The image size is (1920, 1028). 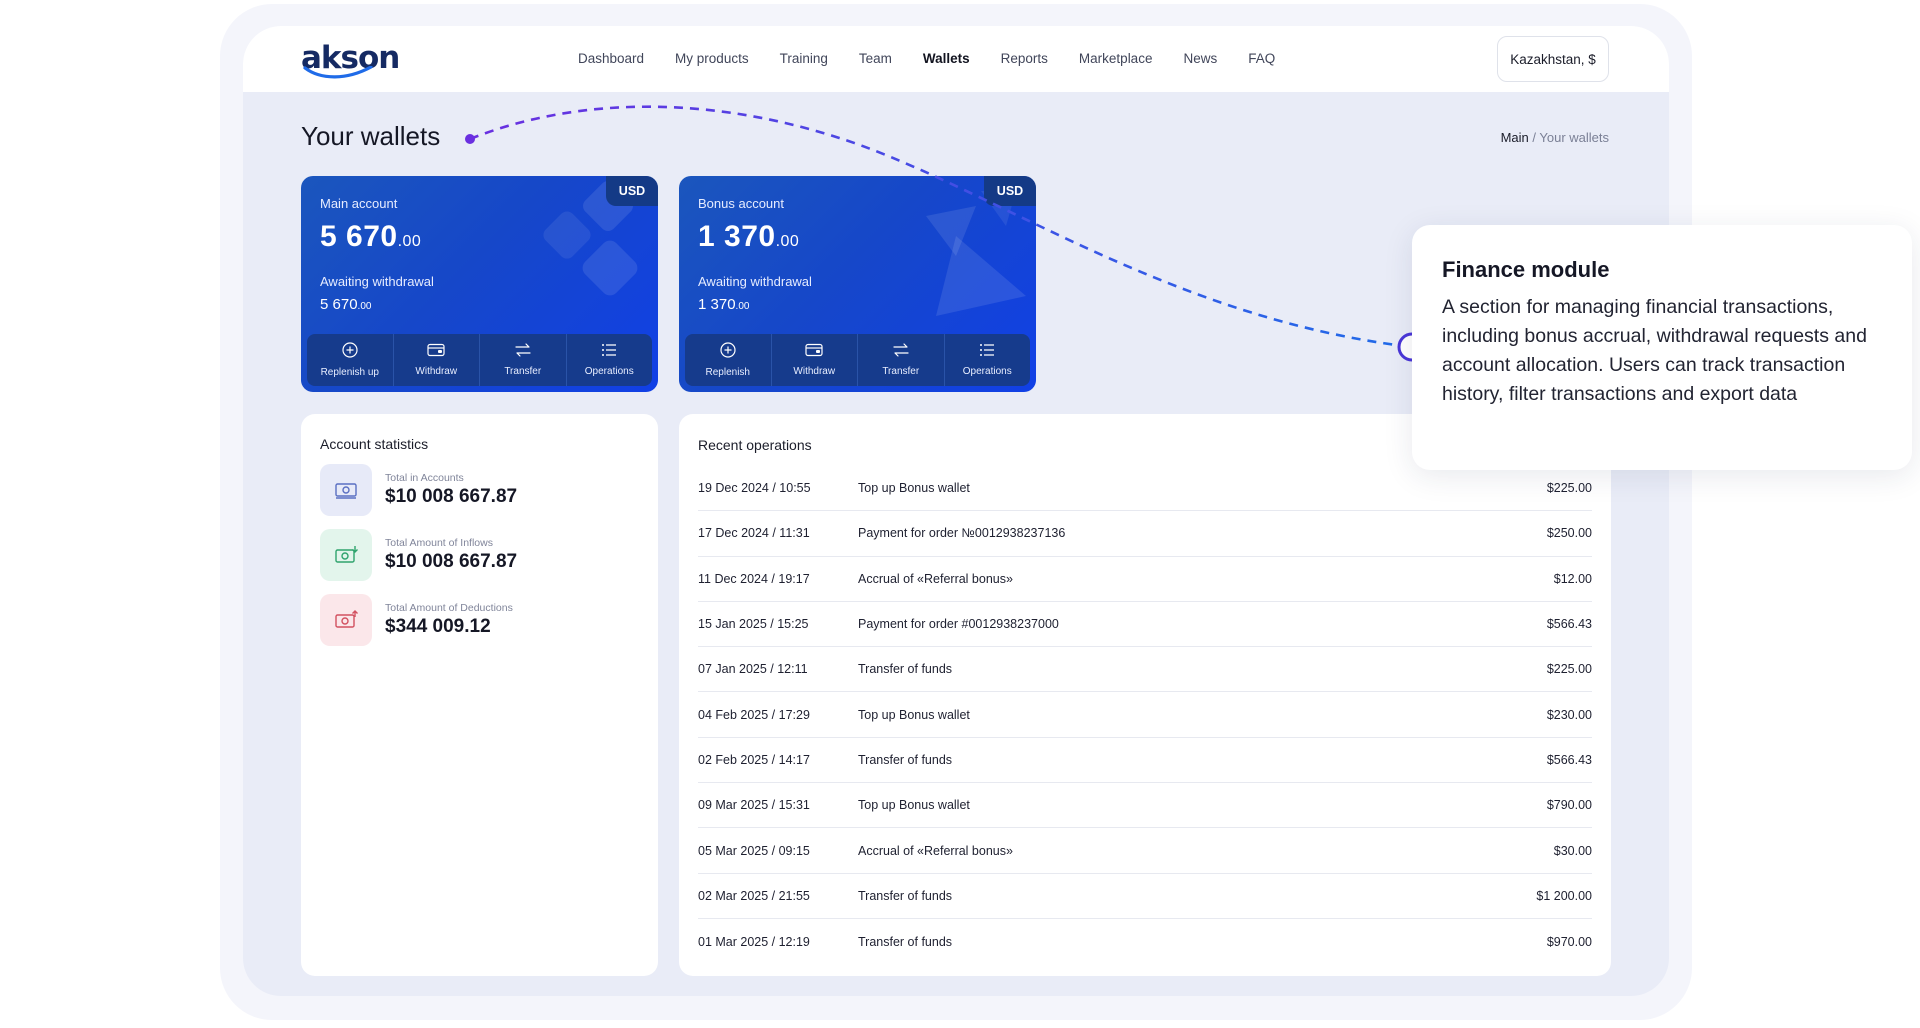 What do you see at coordinates (1526, 269) in the screenshot?
I see `callout-title: Finance module` at bounding box center [1526, 269].